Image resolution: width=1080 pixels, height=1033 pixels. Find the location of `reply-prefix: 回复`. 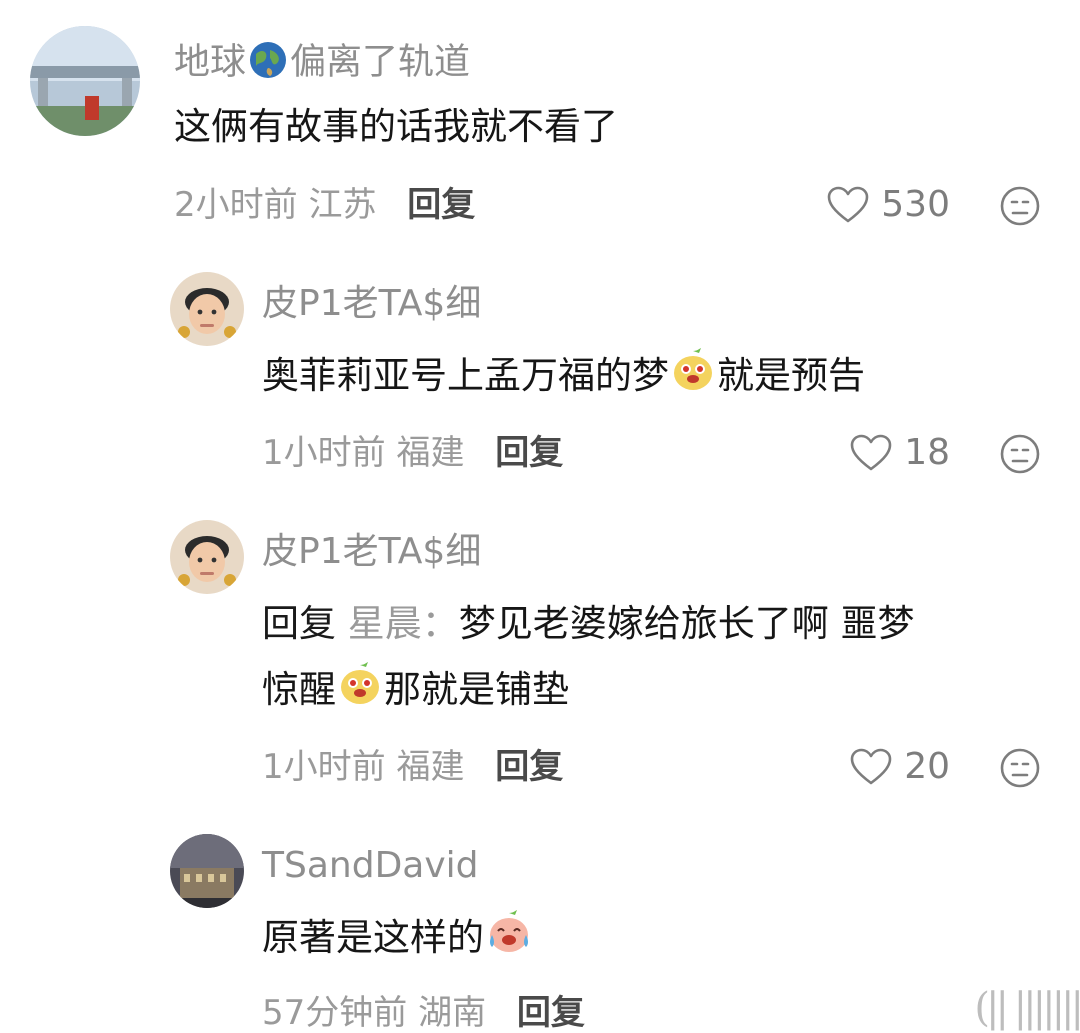

reply-prefix: 回复 is located at coordinates (299, 623).